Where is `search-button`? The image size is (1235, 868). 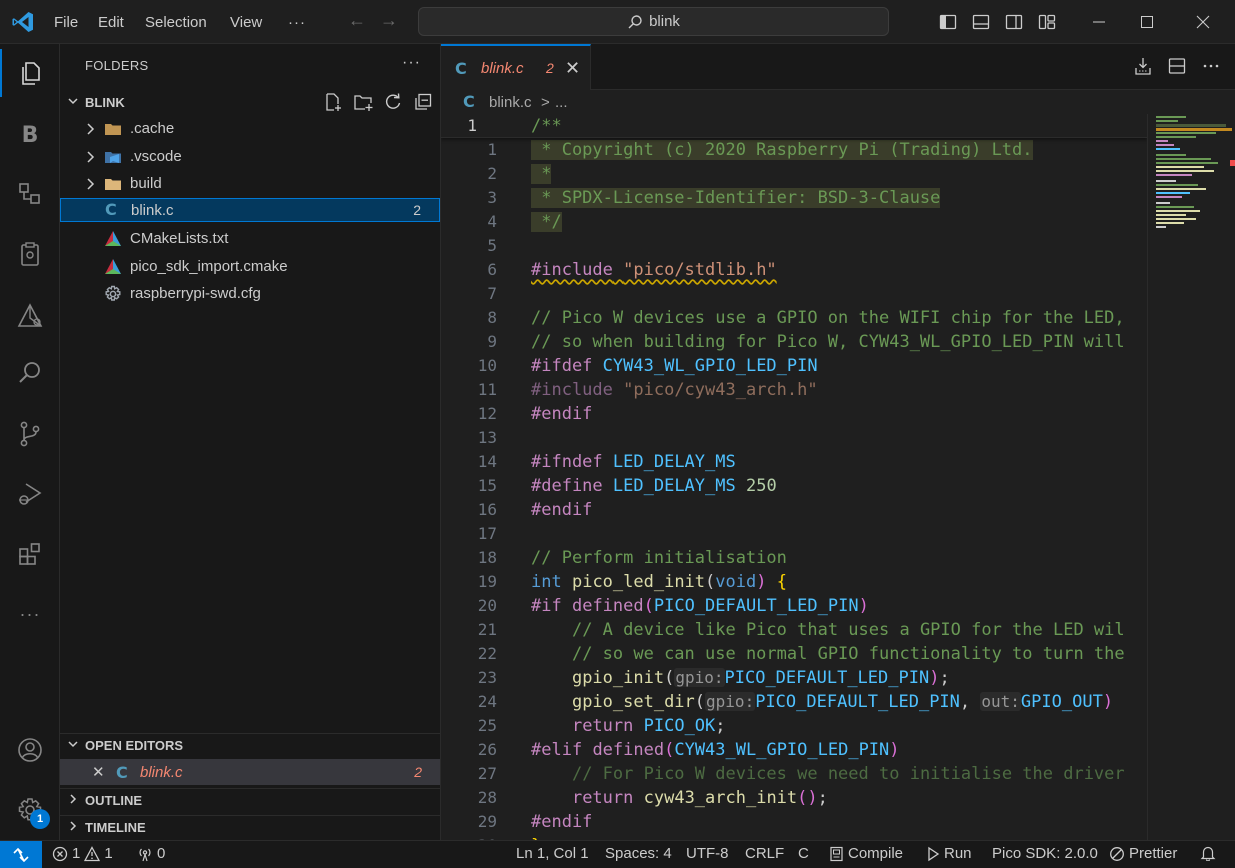 search-button is located at coordinates (30, 373).